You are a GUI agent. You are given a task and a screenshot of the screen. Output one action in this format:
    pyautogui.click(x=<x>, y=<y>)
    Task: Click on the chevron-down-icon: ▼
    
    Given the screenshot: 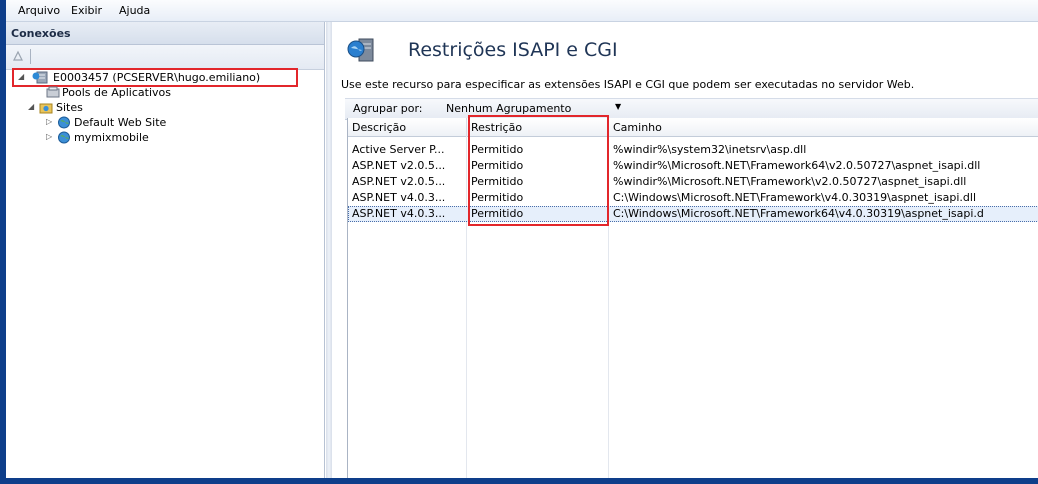 What is the action you would take?
    pyautogui.click(x=618, y=106)
    